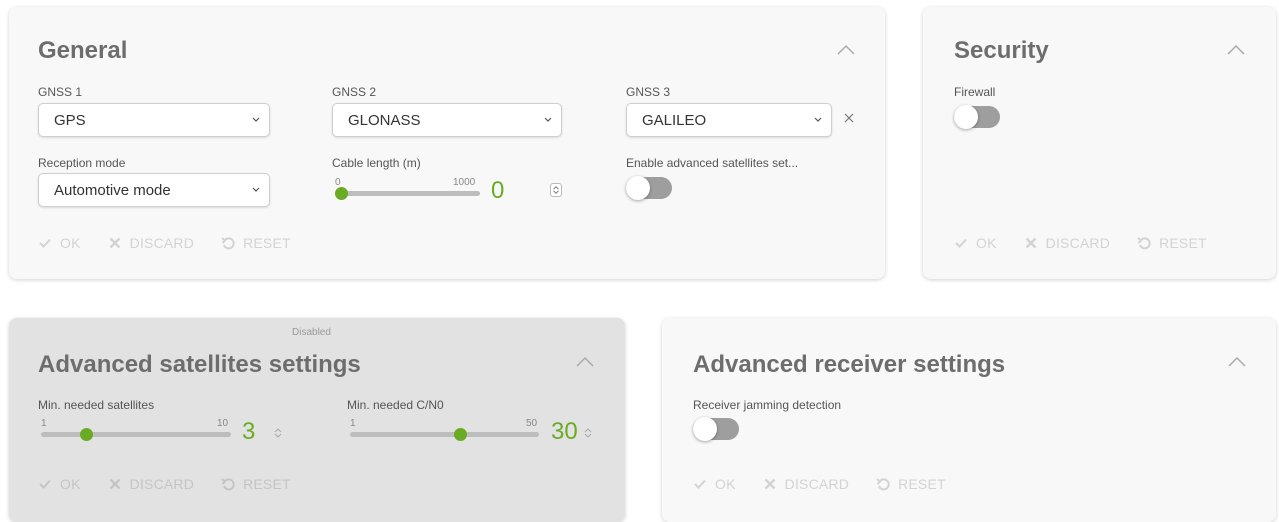 The image size is (1279, 522). I want to click on disabled-status-label: Disabled, so click(311, 332).